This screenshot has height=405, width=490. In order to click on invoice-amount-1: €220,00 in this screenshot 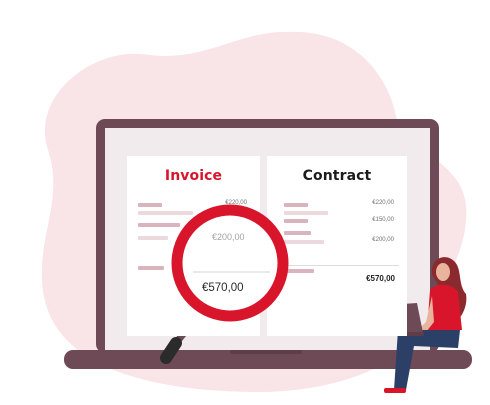, I will do `click(236, 203)`.